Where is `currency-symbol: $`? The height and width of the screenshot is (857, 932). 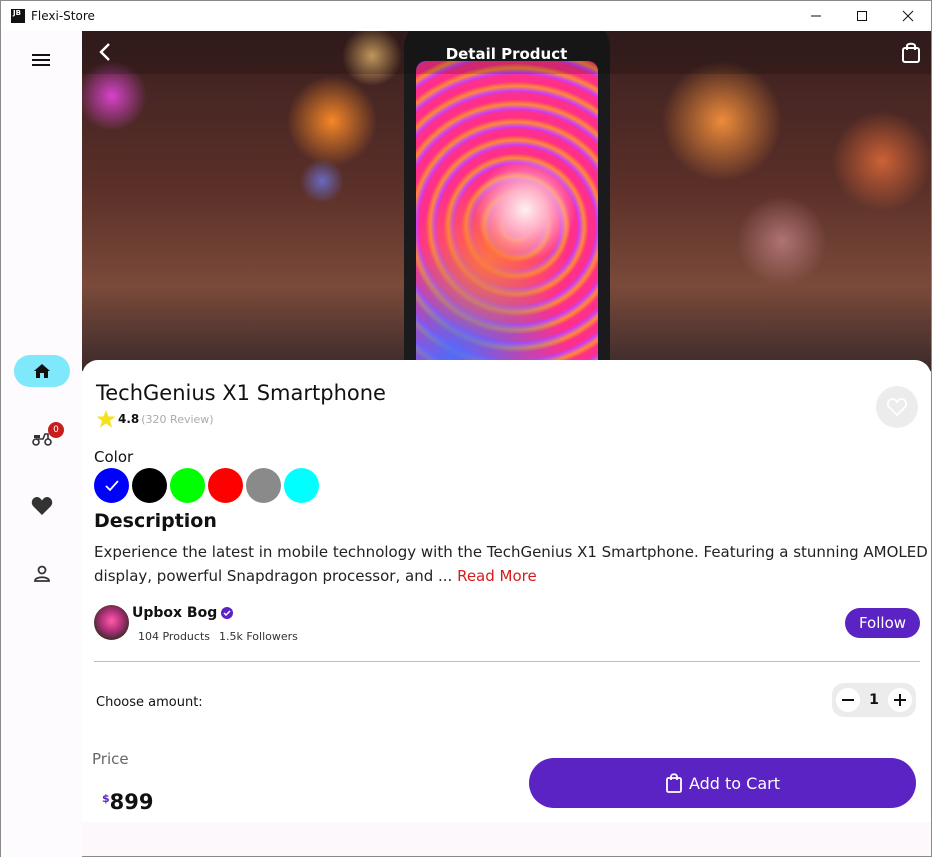
currency-symbol: $ is located at coordinates (106, 798).